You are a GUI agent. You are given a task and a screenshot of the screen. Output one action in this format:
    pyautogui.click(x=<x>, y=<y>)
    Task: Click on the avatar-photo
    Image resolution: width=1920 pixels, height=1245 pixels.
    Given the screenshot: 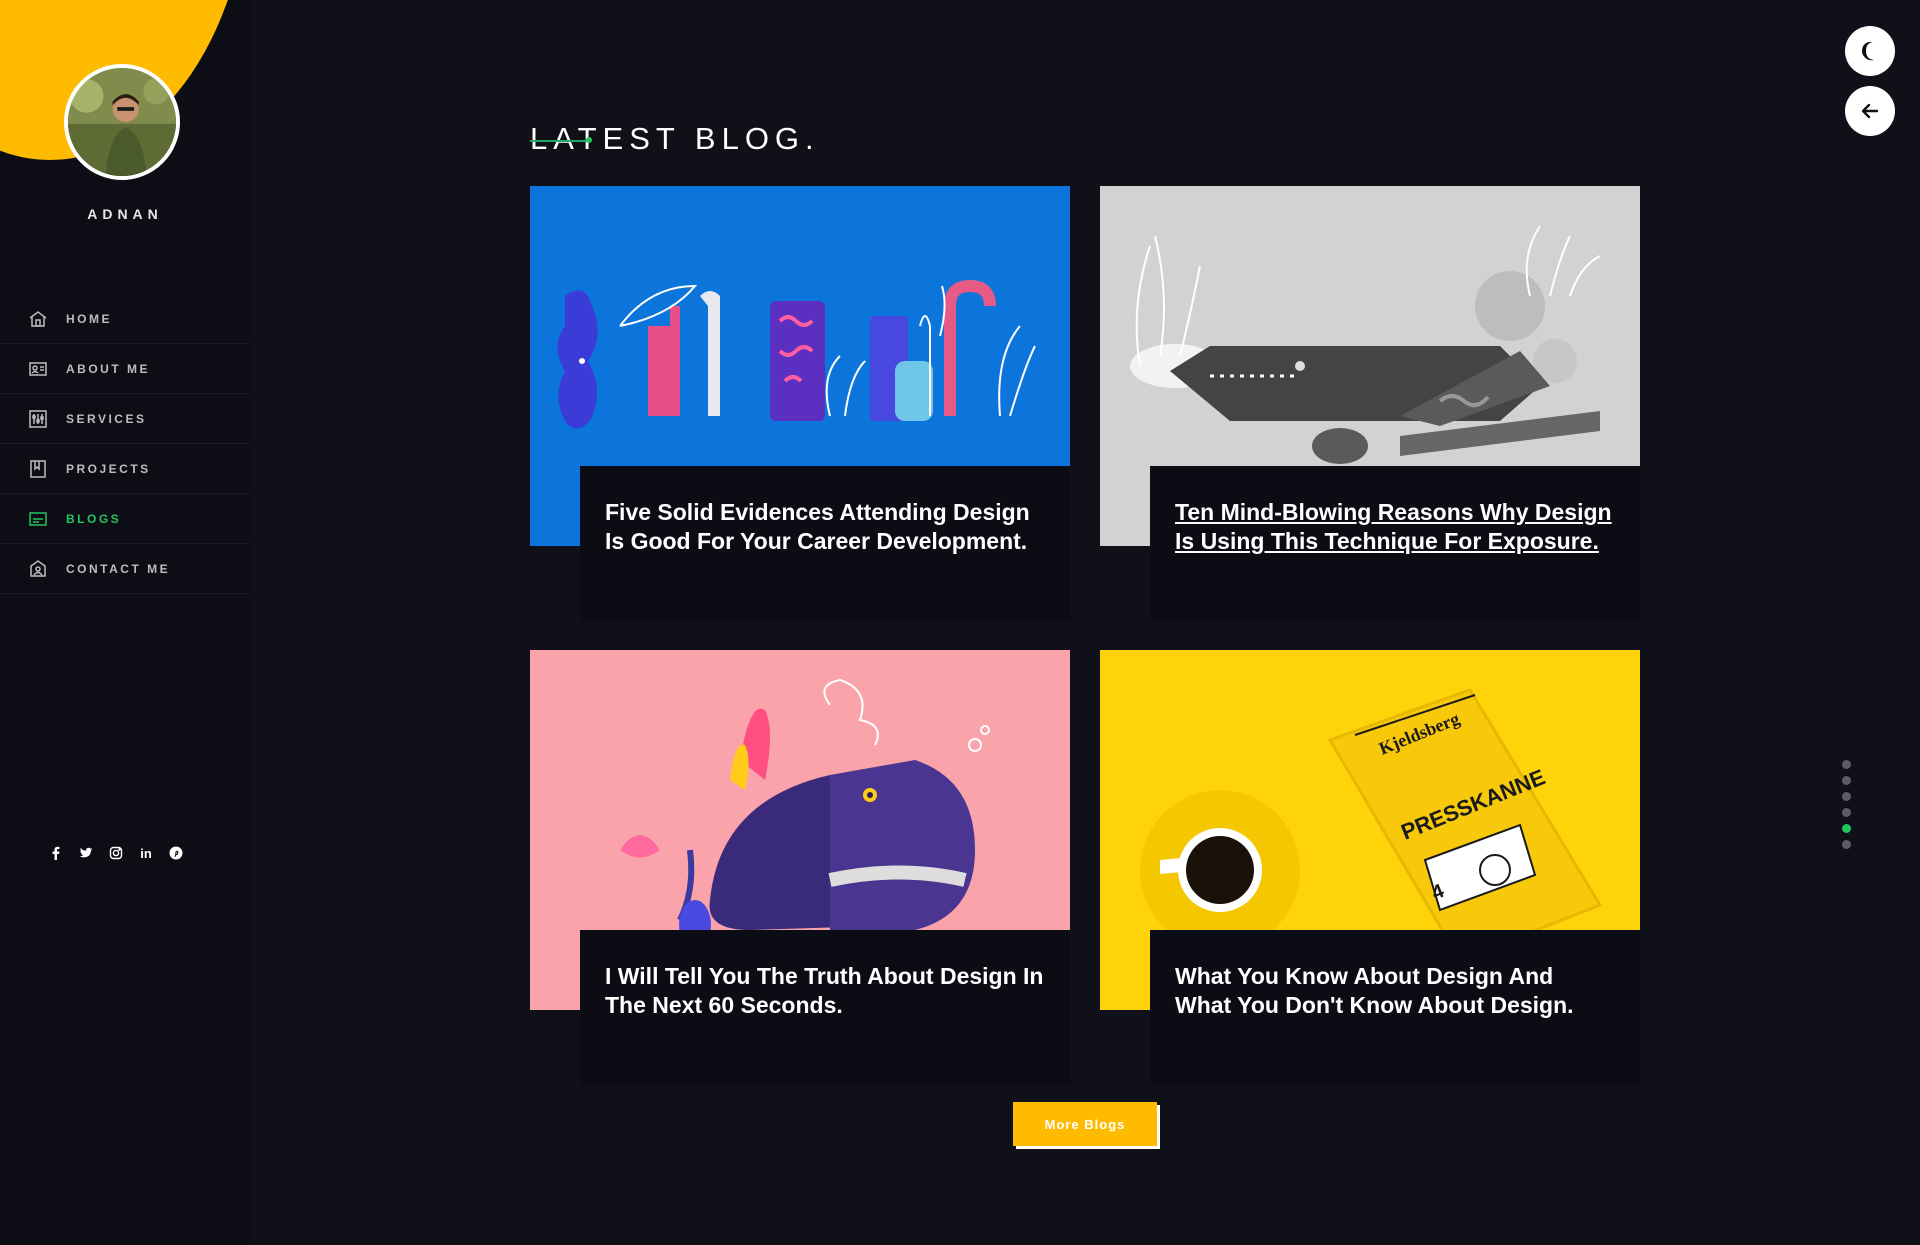 What is the action you would take?
    pyautogui.click(x=122, y=122)
    